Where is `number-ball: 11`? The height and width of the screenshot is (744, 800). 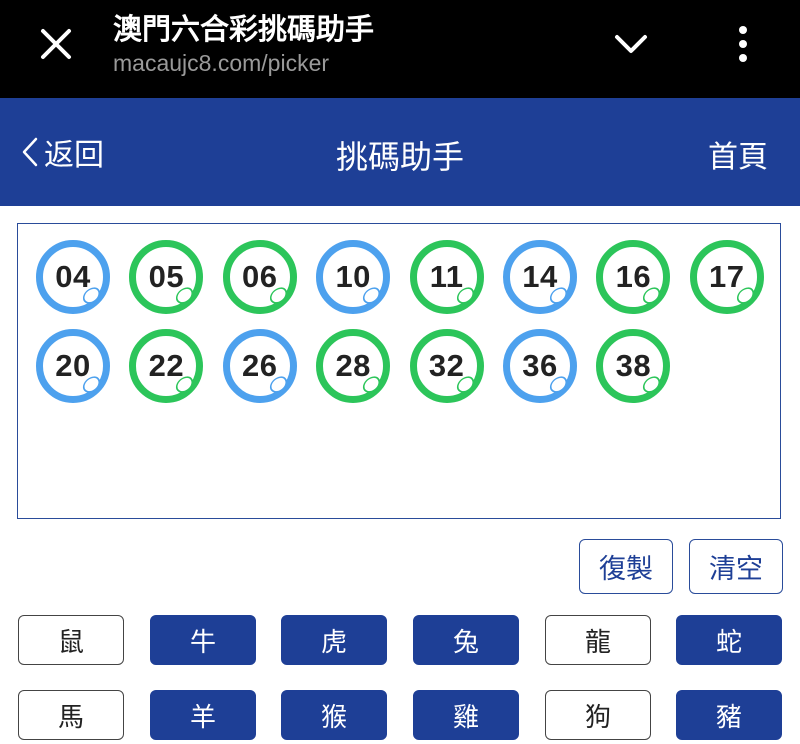
number-ball: 11 is located at coordinates (446, 277).